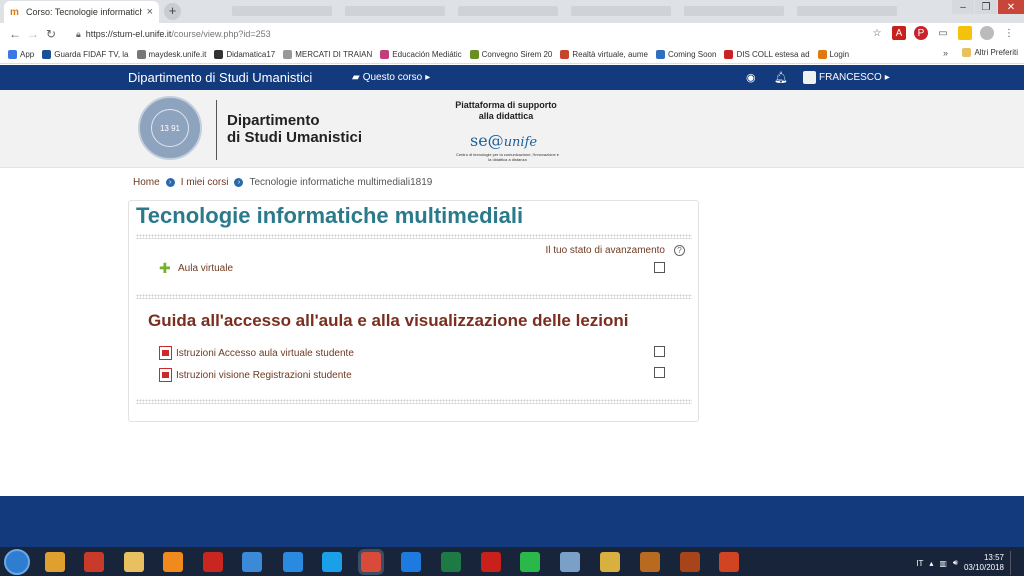  What do you see at coordinates (965, 33) in the screenshot?
I see `extension-icon` at bounding box center [965, 33].